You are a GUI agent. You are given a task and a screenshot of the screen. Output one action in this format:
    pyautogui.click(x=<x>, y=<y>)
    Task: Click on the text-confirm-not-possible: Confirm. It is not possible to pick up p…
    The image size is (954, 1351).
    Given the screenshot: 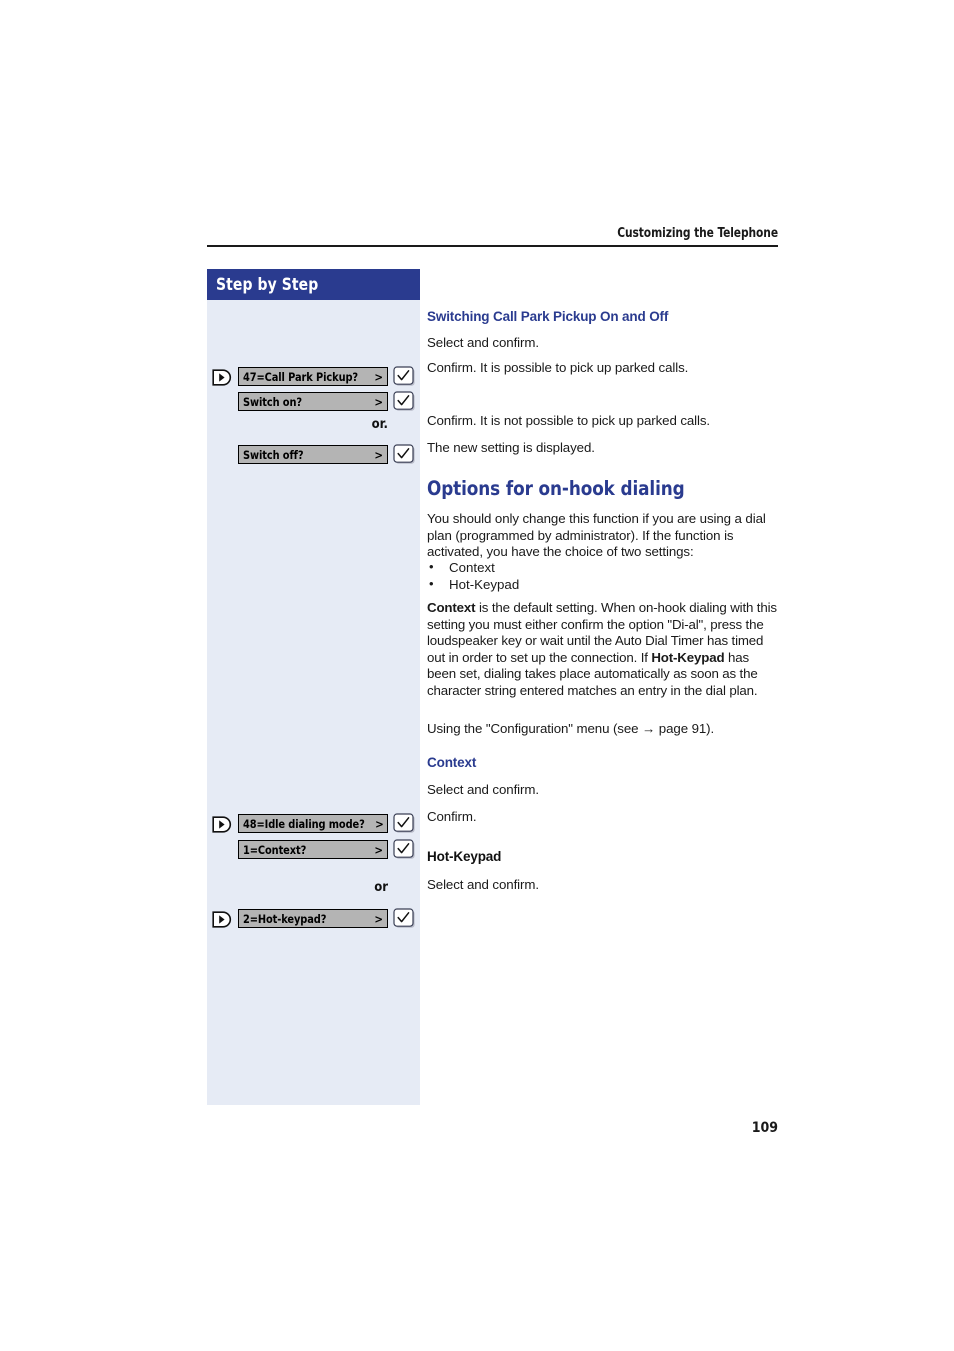 What is the action you would take?
    pyautogui.click(x=569, y=420)
    